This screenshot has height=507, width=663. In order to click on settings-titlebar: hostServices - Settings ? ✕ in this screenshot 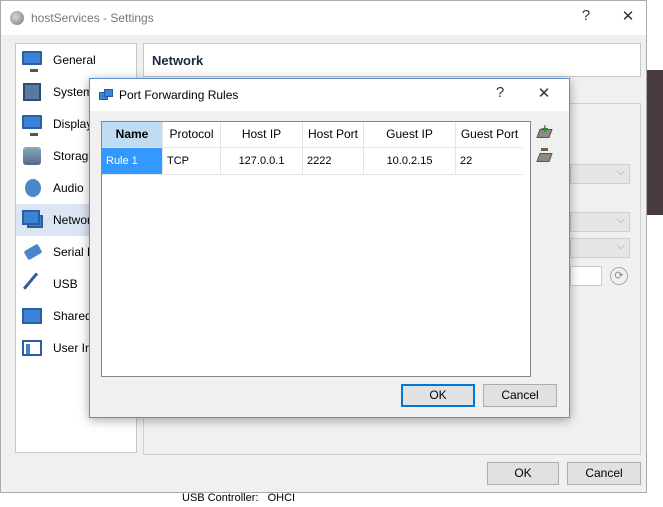, I will do `click(323, 18)`.